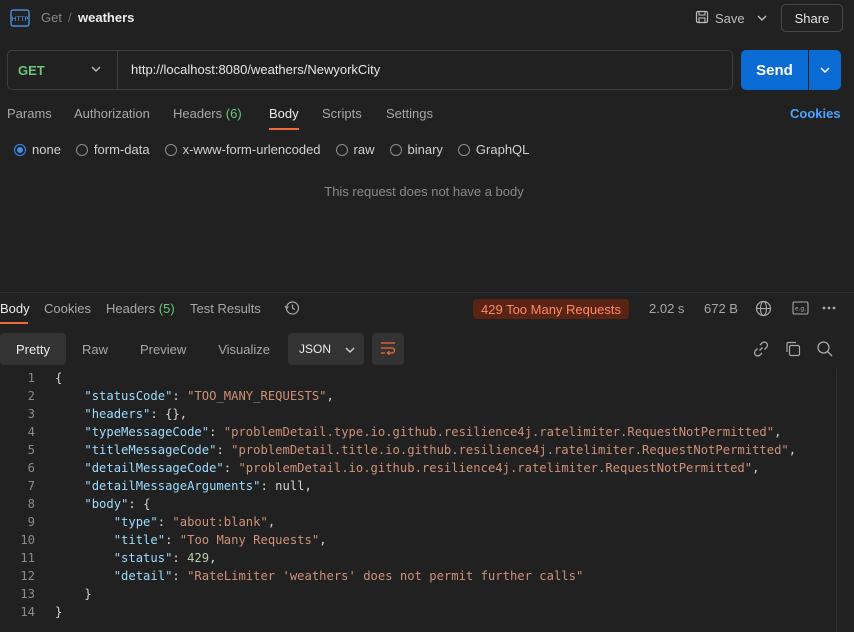  Describe the element at coordinates (112, 113) in the screenshot. I see `tab-authorization: Authorization` at that location.